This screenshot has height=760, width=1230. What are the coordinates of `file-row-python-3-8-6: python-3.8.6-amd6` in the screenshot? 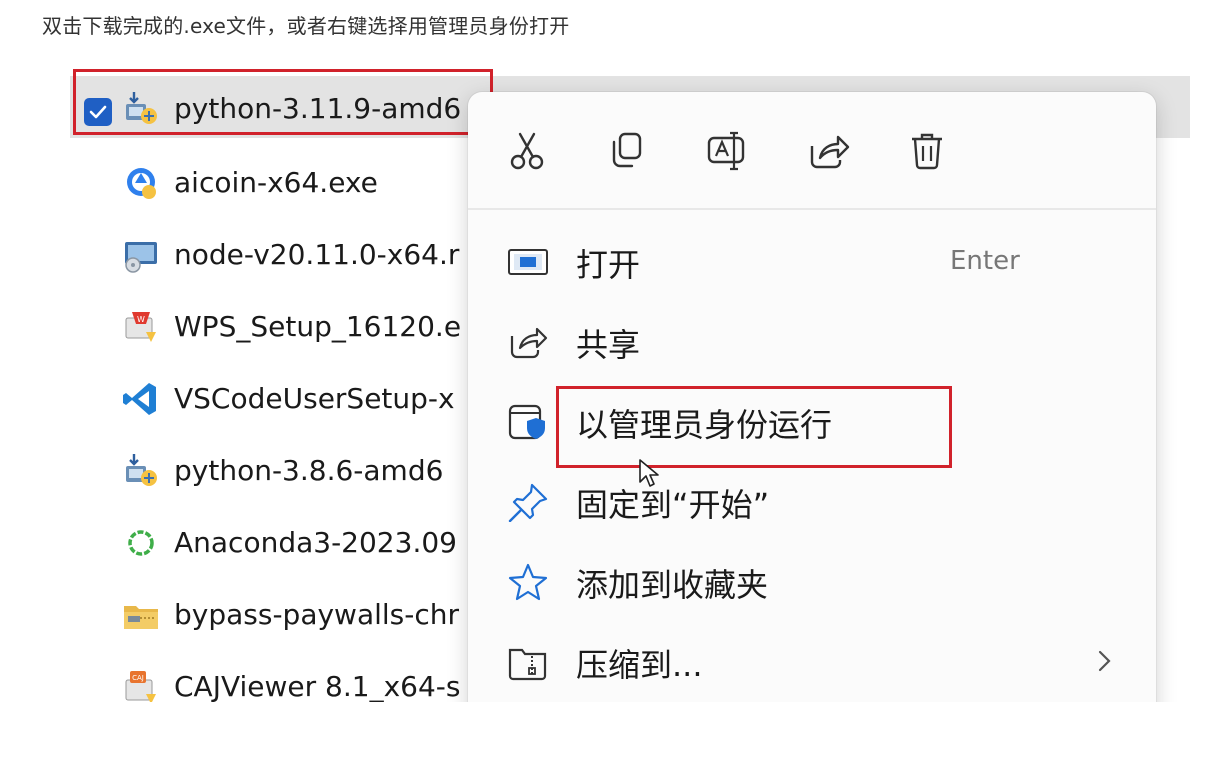 It's located at (275, 470).